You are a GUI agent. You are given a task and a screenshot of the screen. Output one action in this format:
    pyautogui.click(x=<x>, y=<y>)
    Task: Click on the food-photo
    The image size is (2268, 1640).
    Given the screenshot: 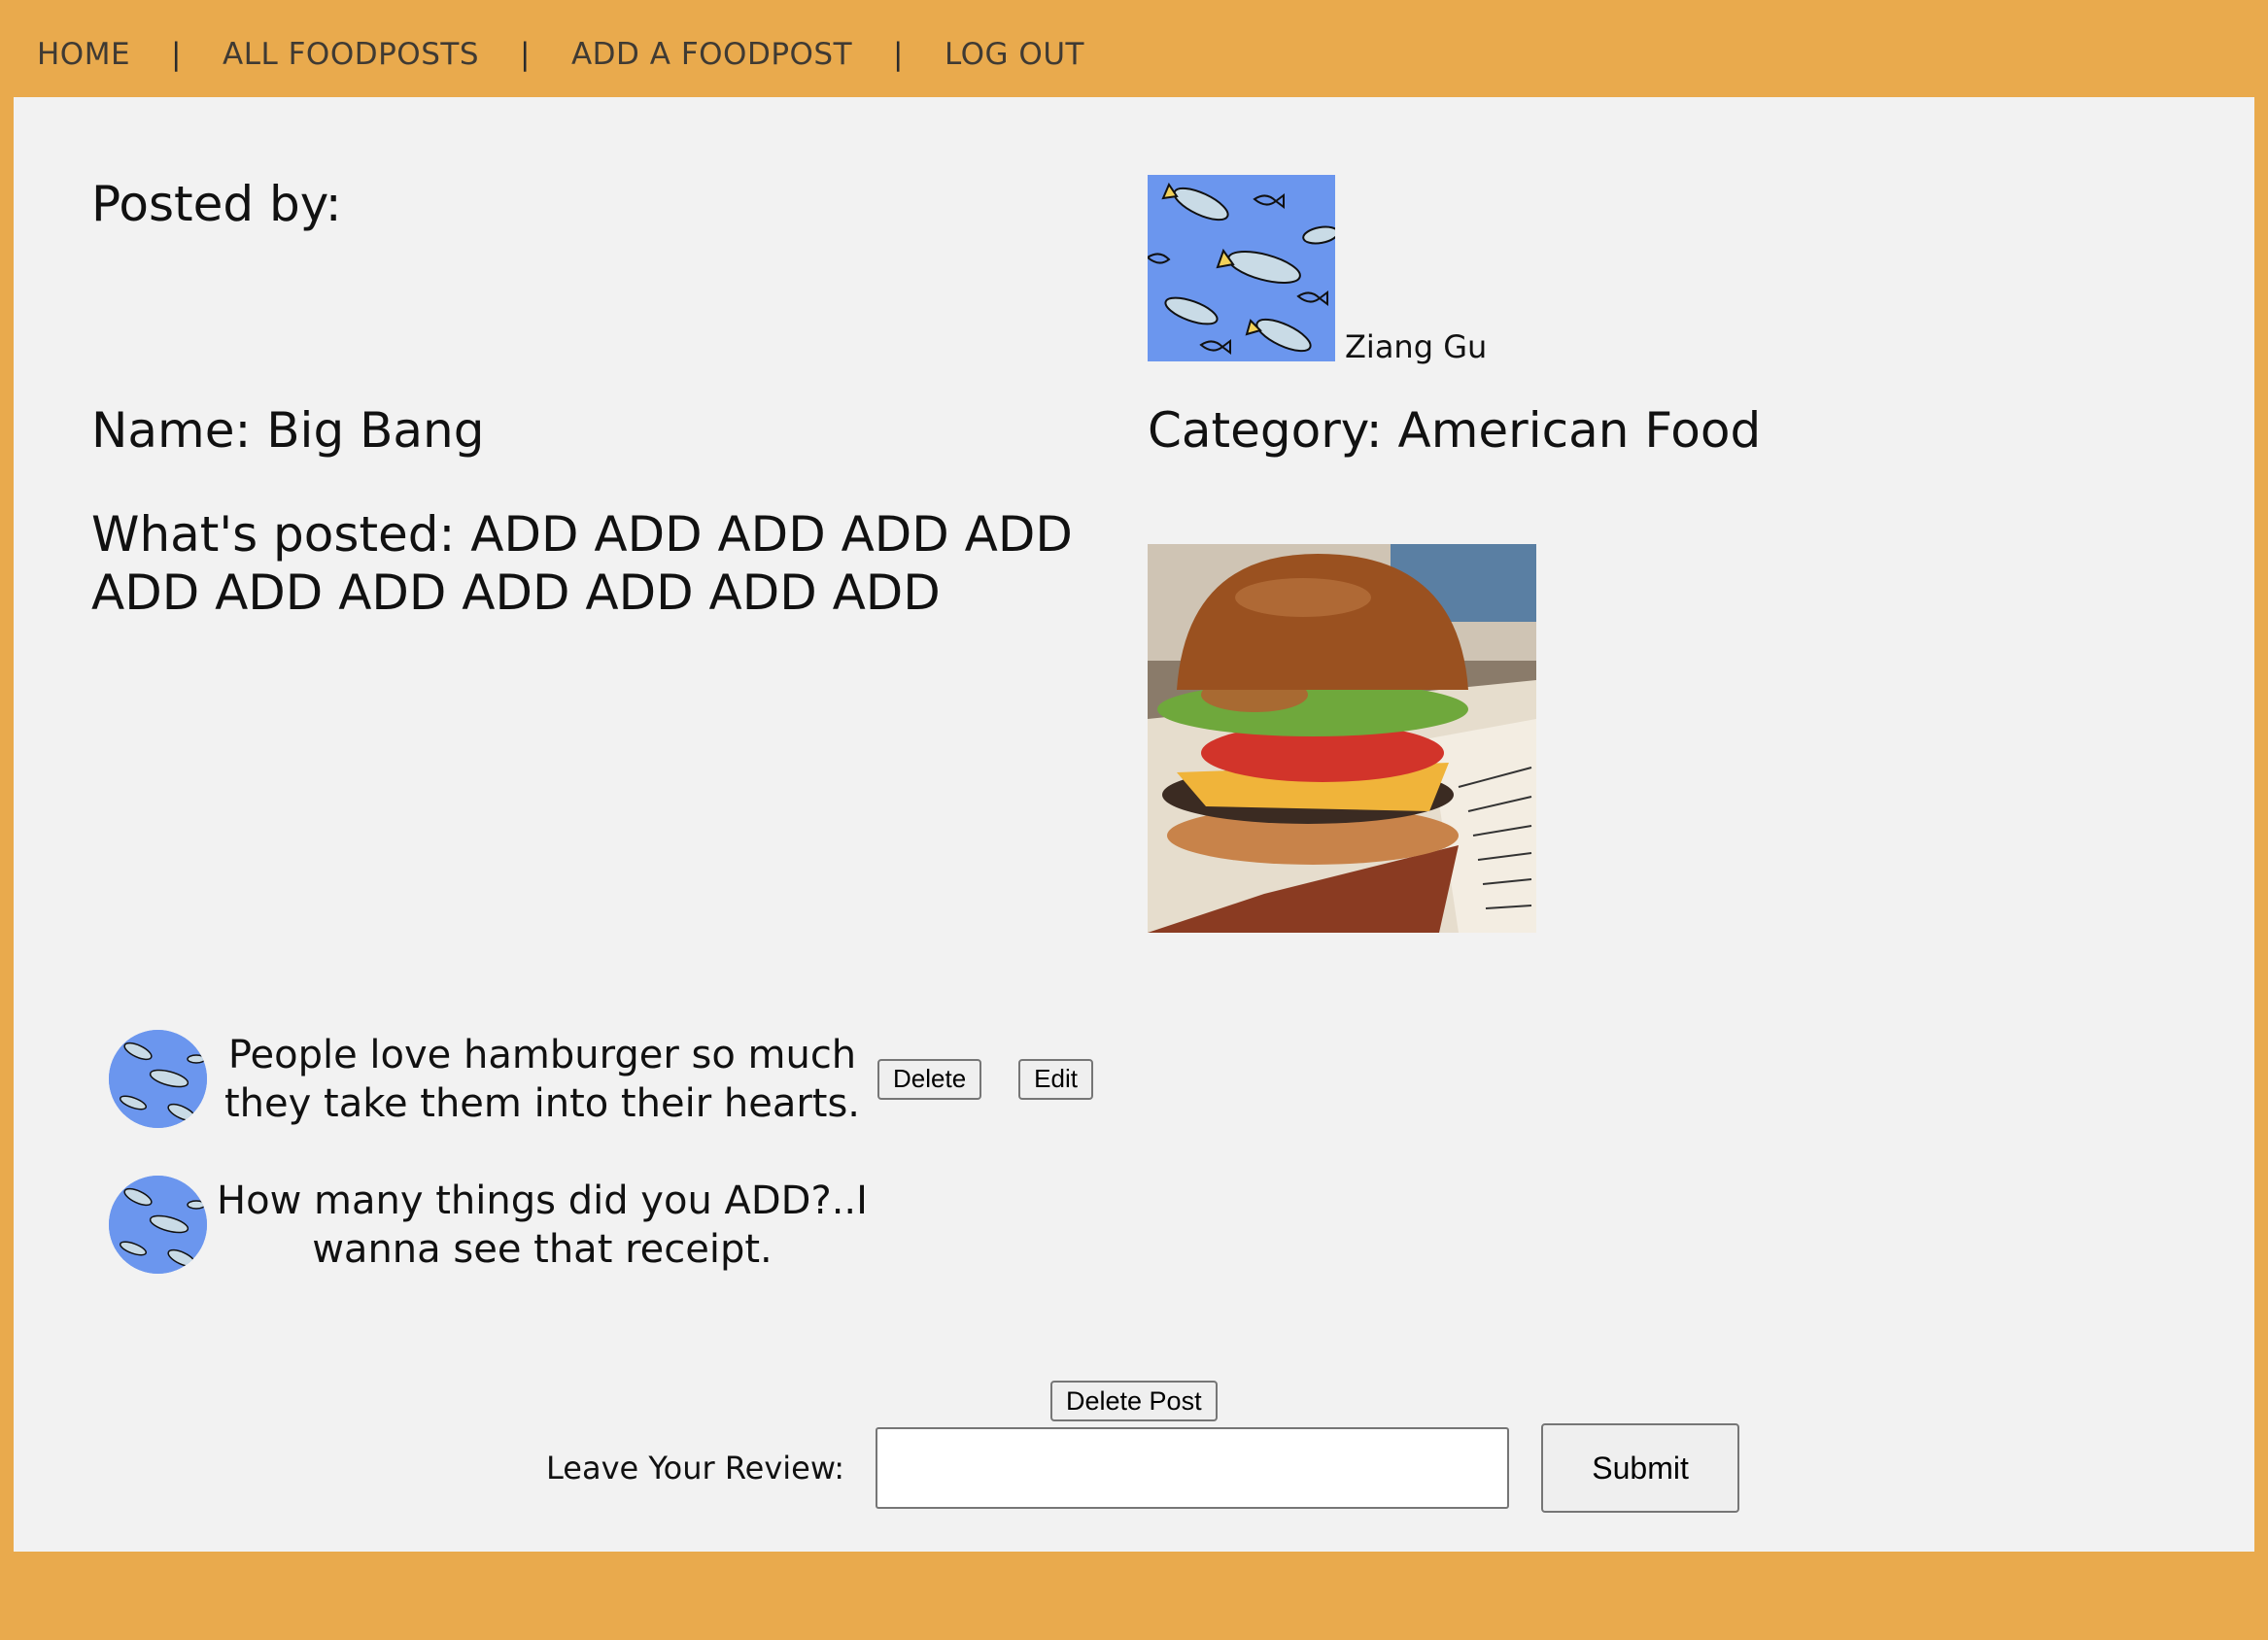 What is the action you would take?
    pyautogui.click(x=1342, y=738)
    